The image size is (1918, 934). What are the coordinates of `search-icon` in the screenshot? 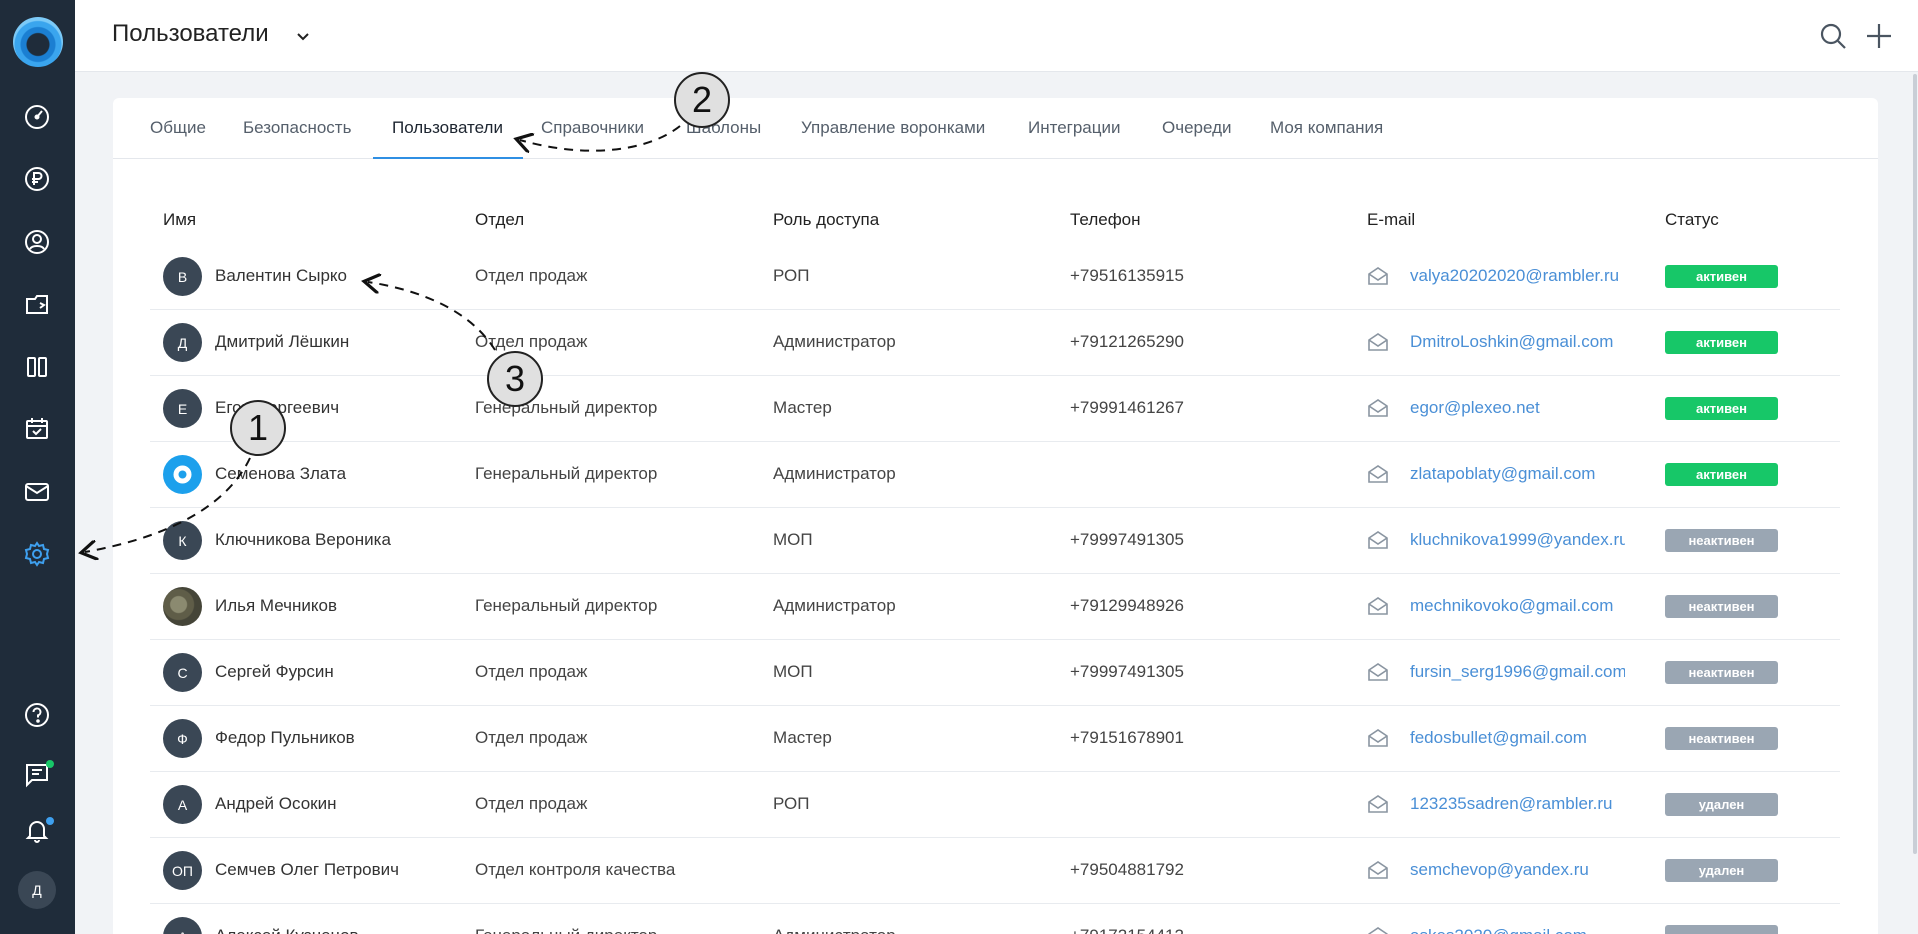 It's located at (1833, 36).